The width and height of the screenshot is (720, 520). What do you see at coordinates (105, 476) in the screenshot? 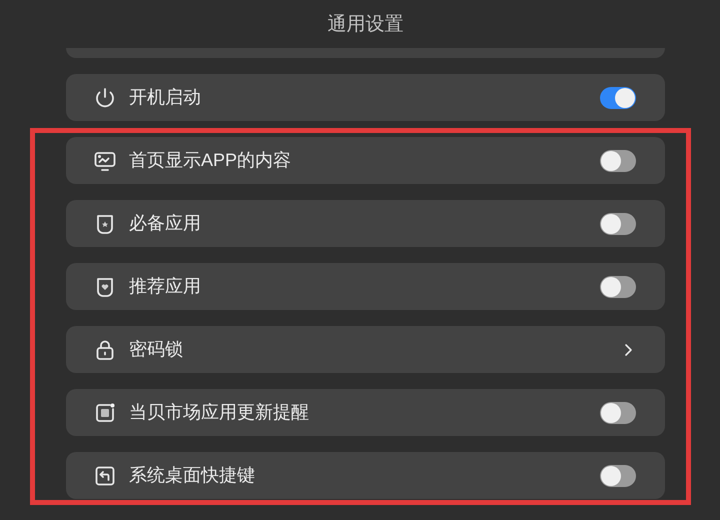
I see `return-icon` at bounding box center [105, 476].